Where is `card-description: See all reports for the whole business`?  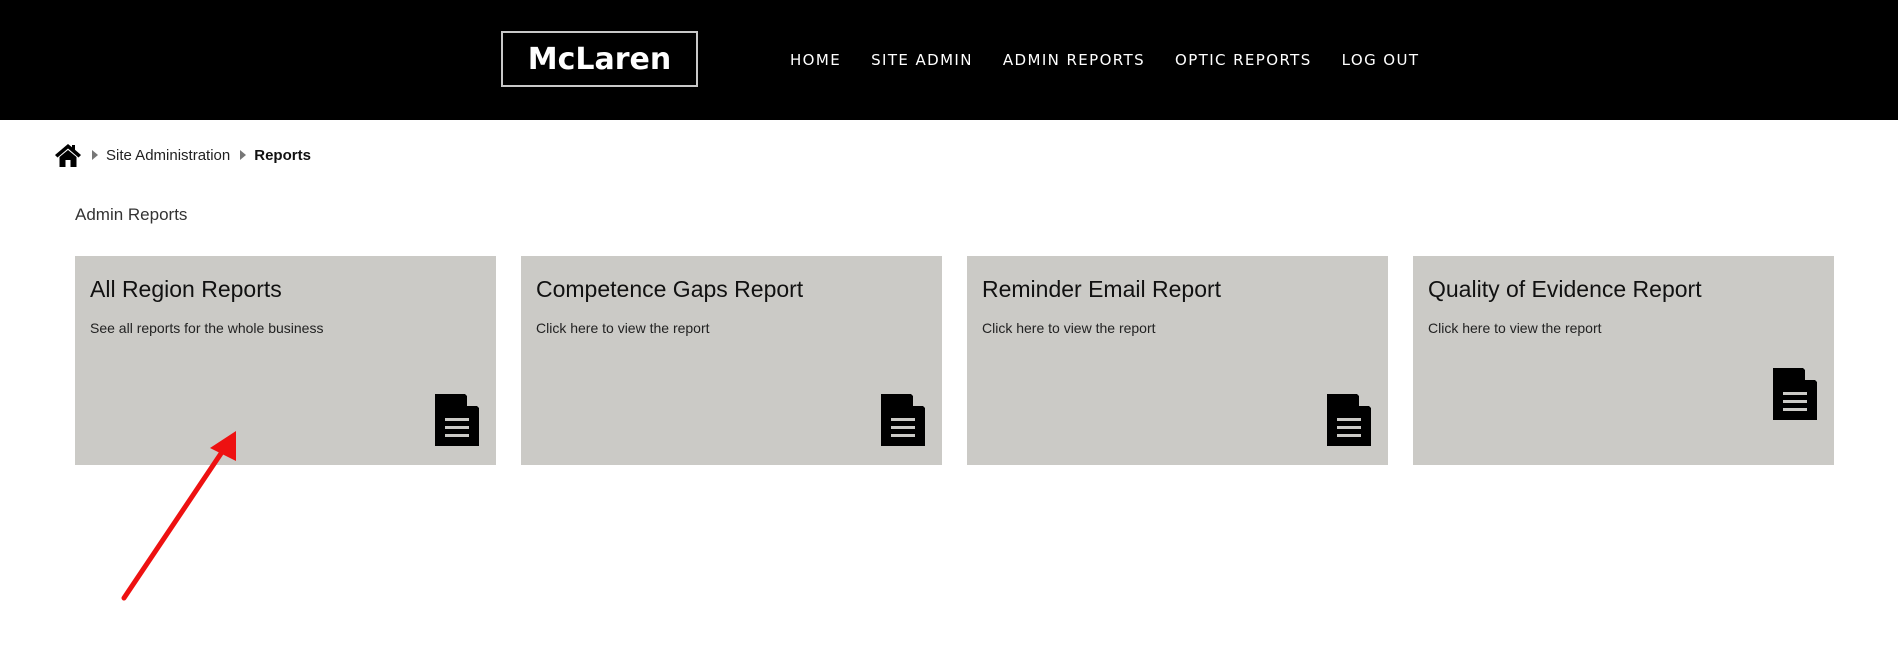
card-description: See all reports for the whole business is located at coordinates (207, 328).